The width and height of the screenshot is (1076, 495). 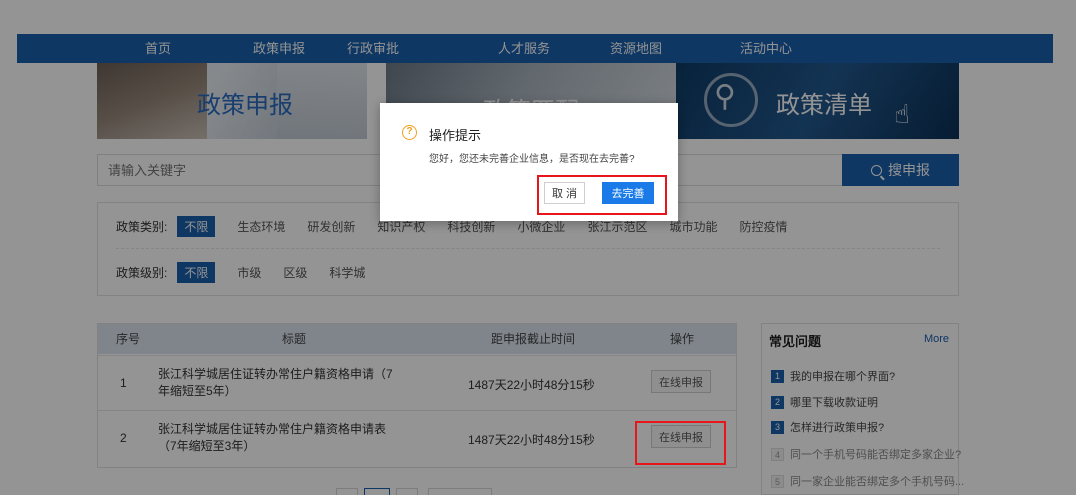 I want to click on dialog-message: 您好，您还未完善企业信息，是否现在去完善?, so click(x=532, y=159).